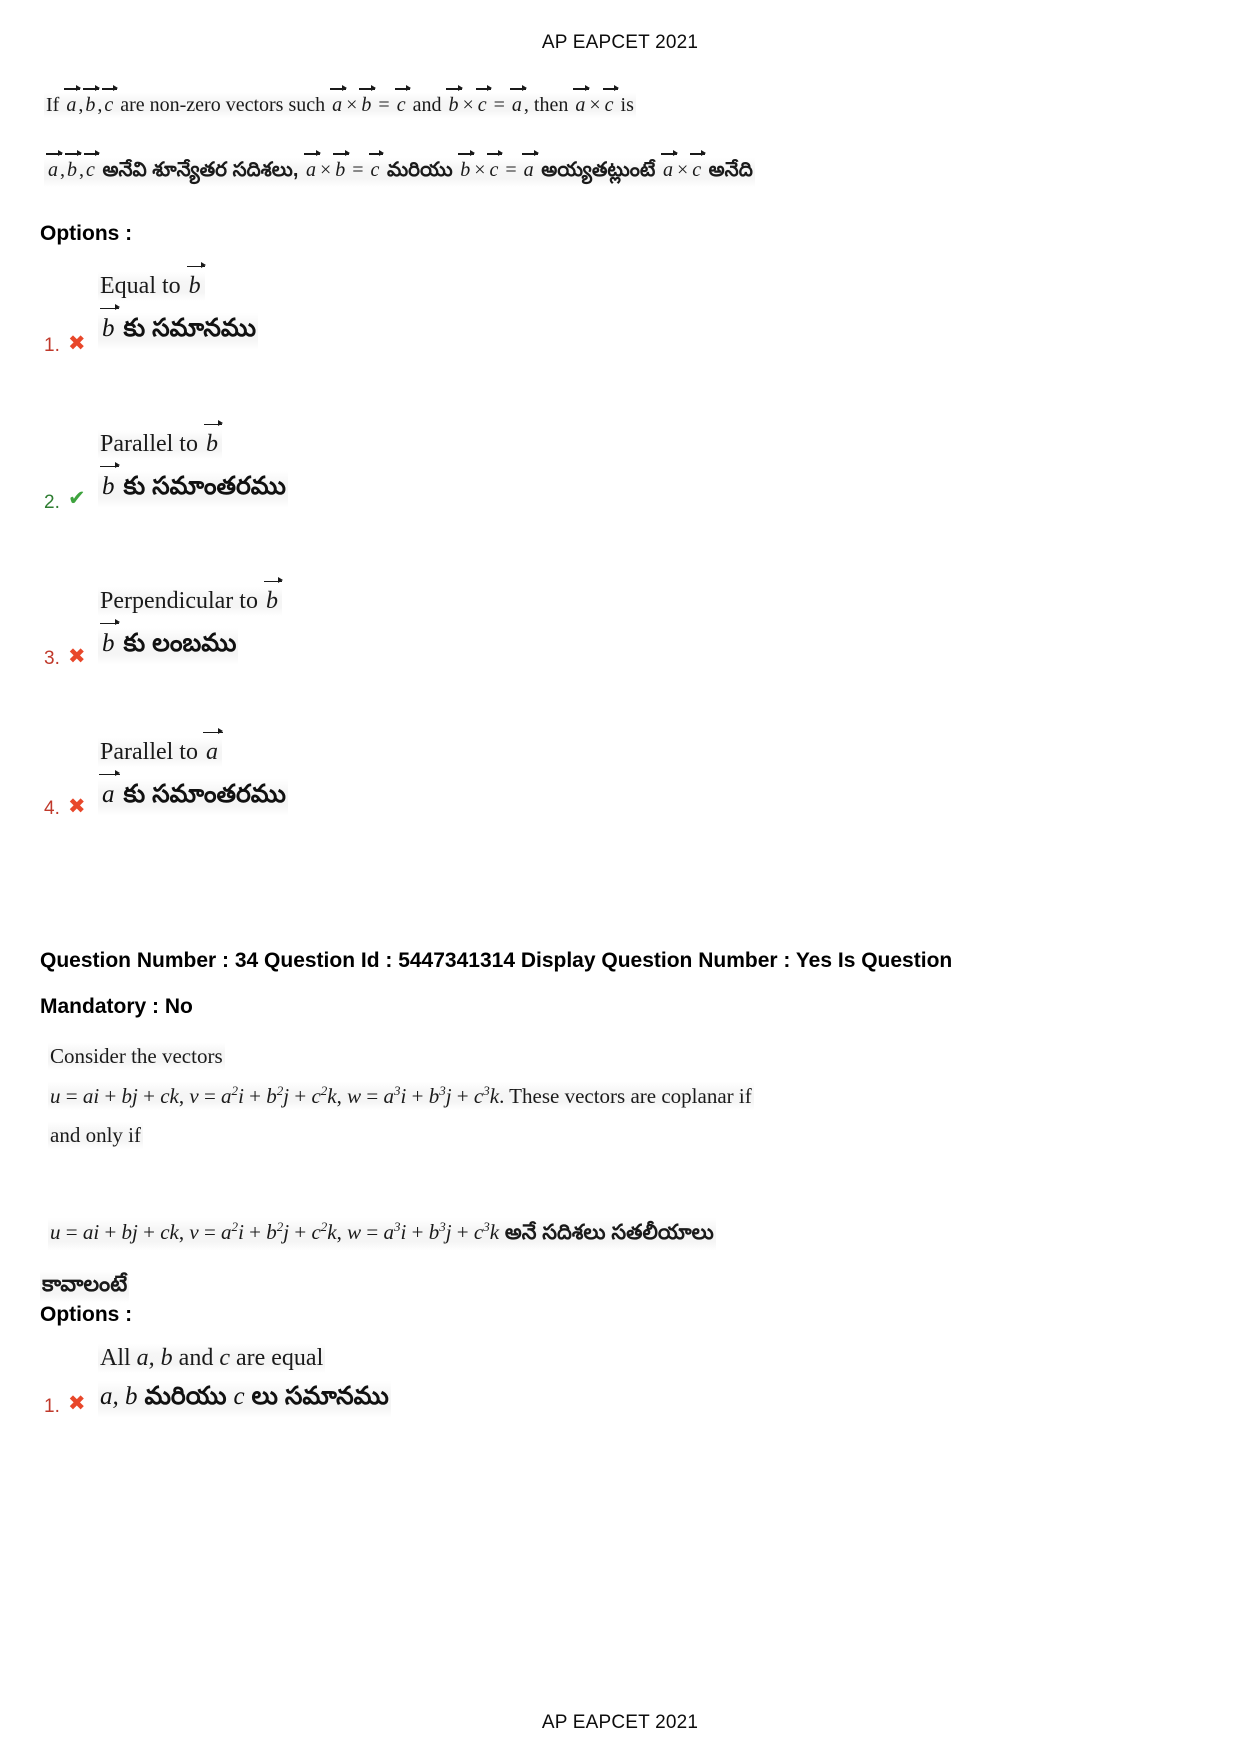 The width and height of the screenshot is (1240, 1755). What do you see at coordinates (212, 1358) in the screenshot?
I see `q34-option-1-english-text: All a, b and c are equal` at bounding box center [212, 1358].